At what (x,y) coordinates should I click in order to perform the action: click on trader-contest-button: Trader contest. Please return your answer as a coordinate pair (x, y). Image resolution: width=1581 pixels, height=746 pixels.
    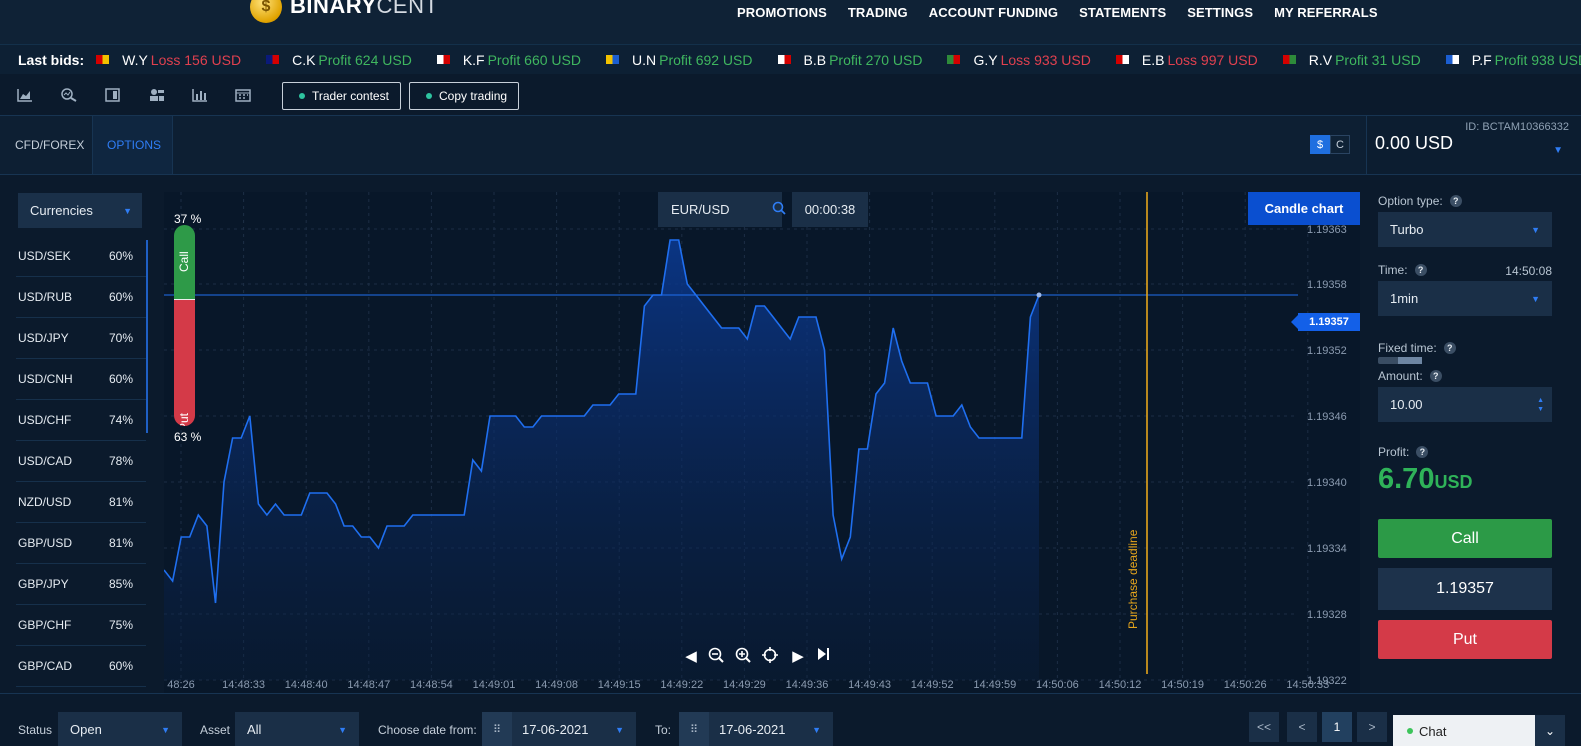
    Looking at the image, I should click on (341, 96).